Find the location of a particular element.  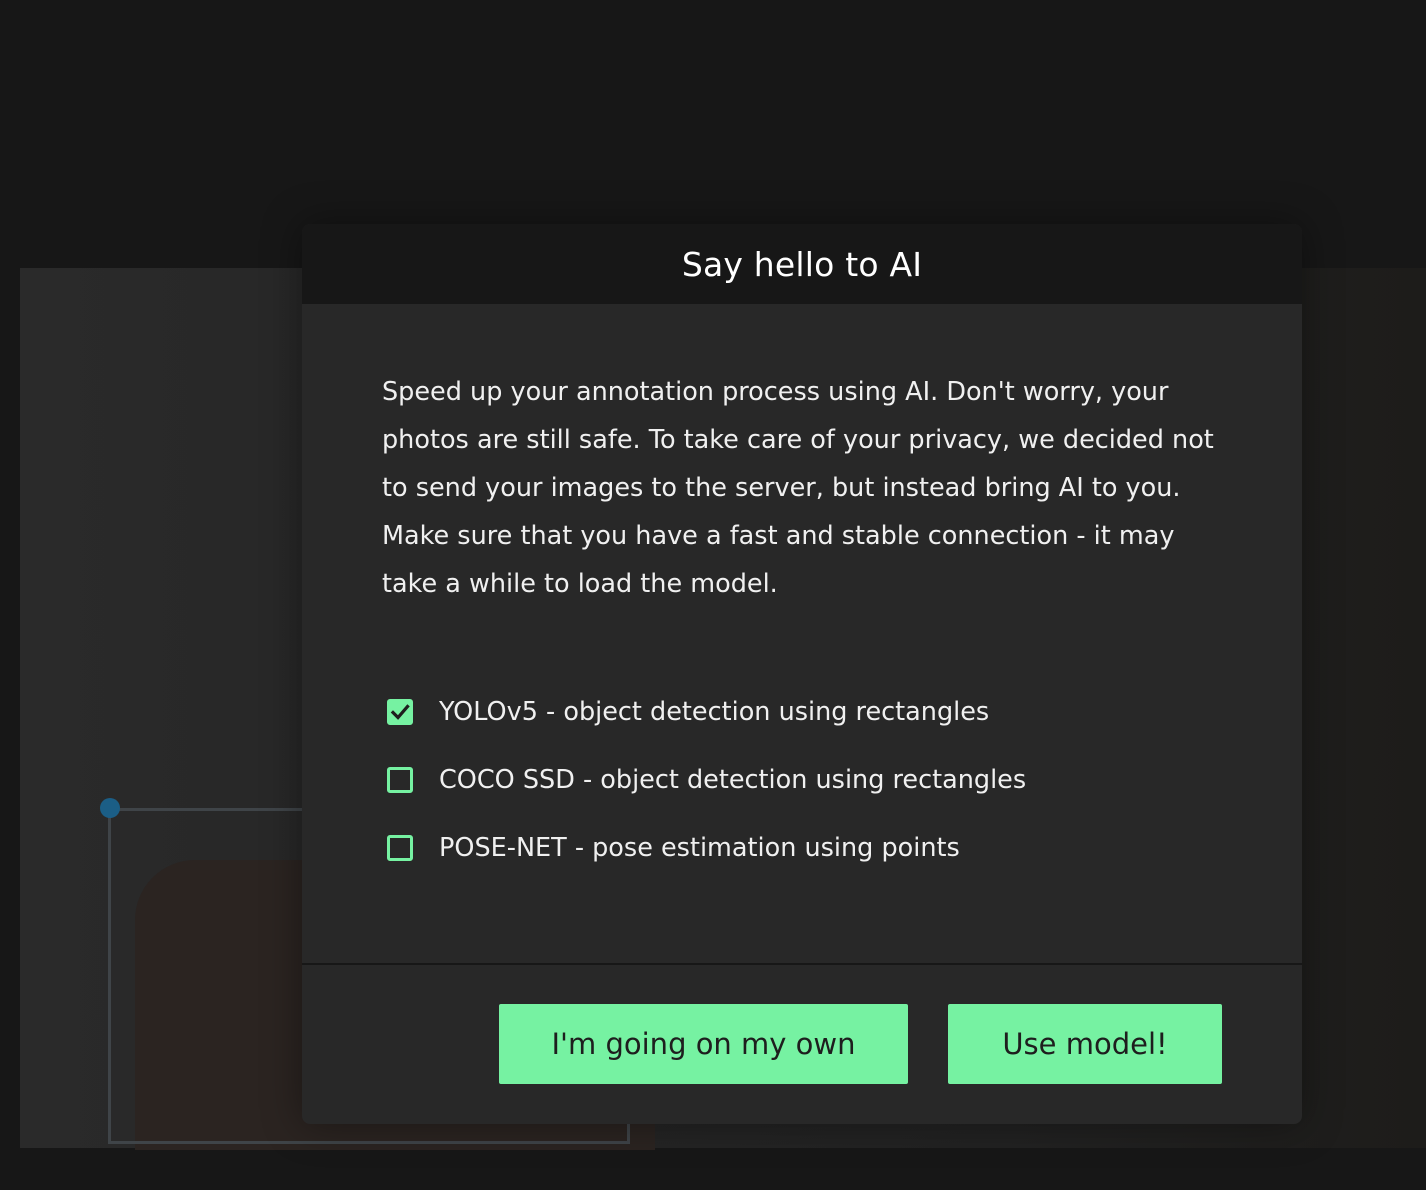

use-model-button: Use model! is located at coordinates (1085, 1043).